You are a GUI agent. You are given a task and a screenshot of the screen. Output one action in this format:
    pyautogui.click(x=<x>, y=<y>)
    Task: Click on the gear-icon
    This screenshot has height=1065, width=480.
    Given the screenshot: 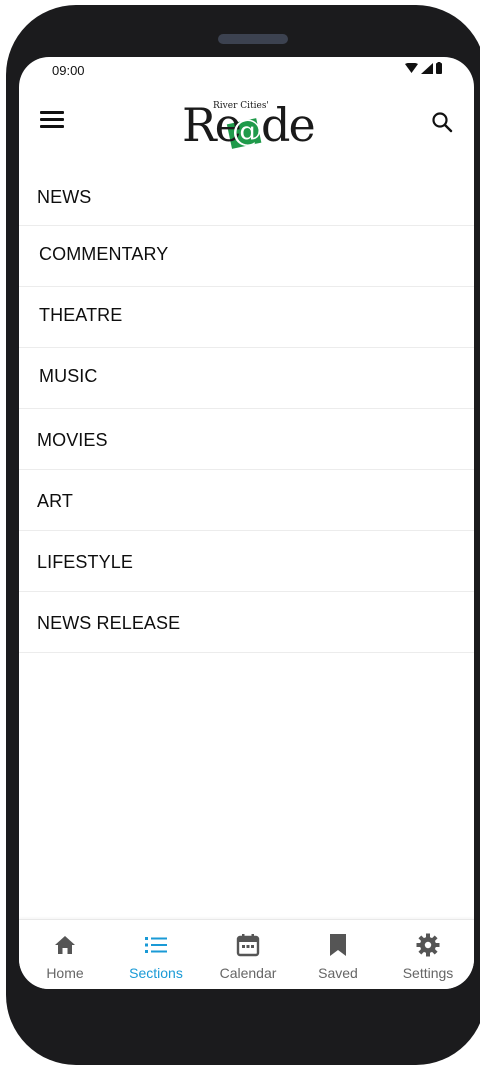 What is the action you would take?
    pyautogui.click(x=428, y=945)
    